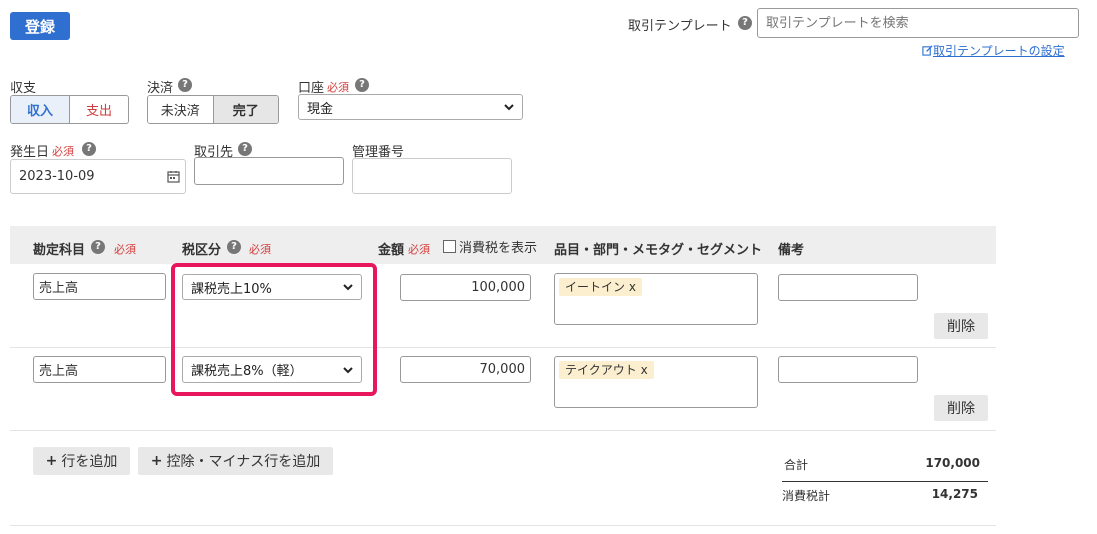 Image resolution: width=1097 pixels, height=534 pixels. What do you see at coordinates (498, 287) in the screenshot?
I see `amount-value: 100,000` at bounding box center [498, 287].